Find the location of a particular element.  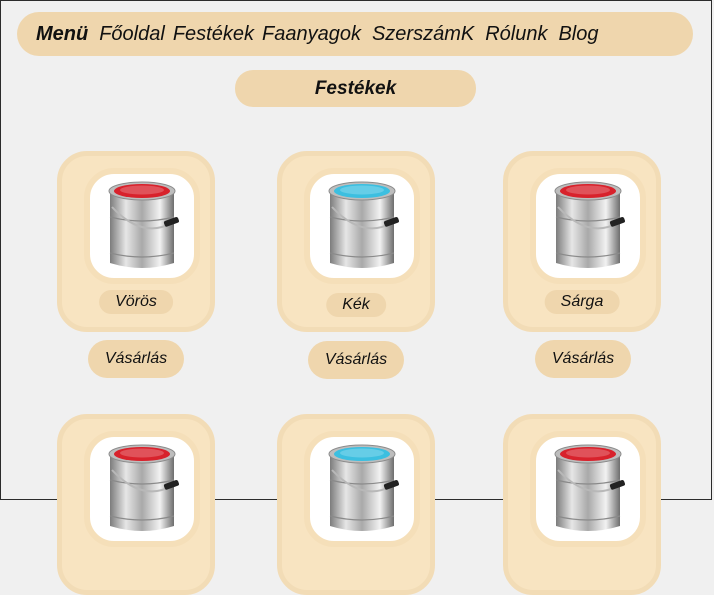

product-card: Vörös is located at coordinates (136, 241).